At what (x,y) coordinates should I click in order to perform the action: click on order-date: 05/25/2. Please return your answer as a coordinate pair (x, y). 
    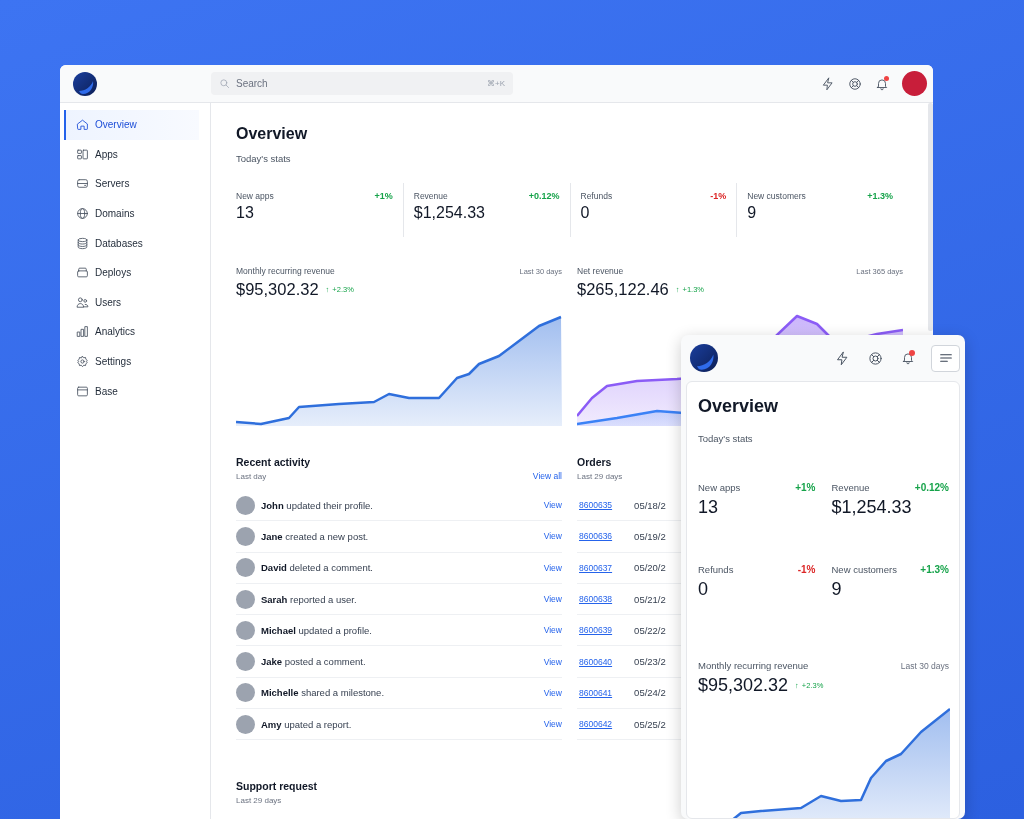
    Looking at the image, I should click on (650, 724).